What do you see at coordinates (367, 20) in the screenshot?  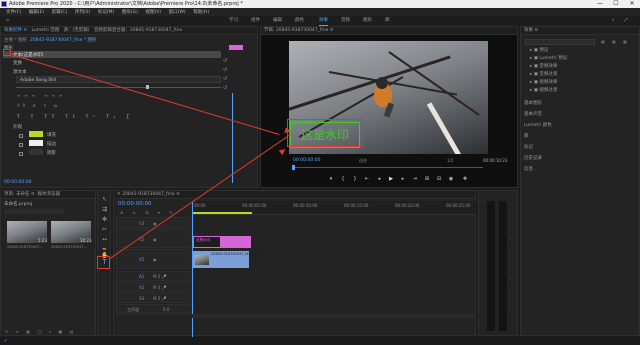 I see `workspace-tab-graphics: 图形` at bounding box center [367, 20].